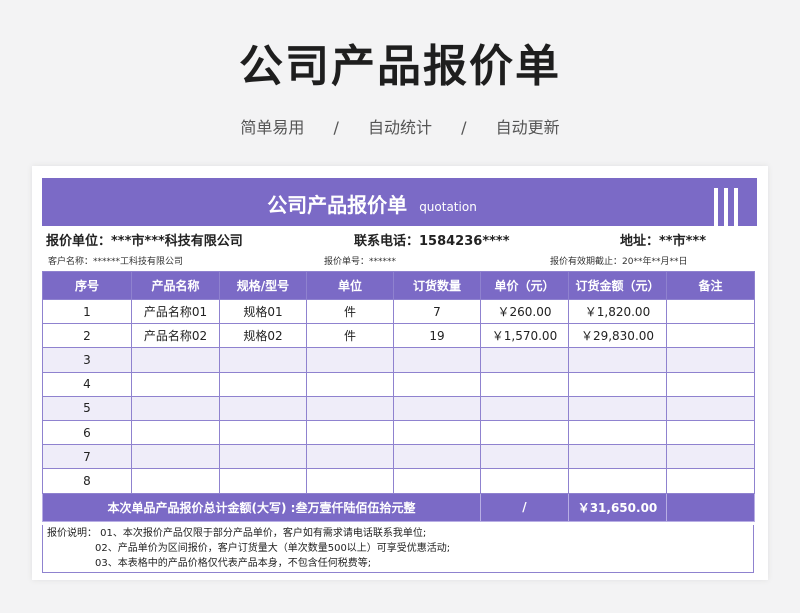 The width and height of the screenshot is (800, 613). I want to click on col-header-amount: 订货金额（元）, so click(617, 285).